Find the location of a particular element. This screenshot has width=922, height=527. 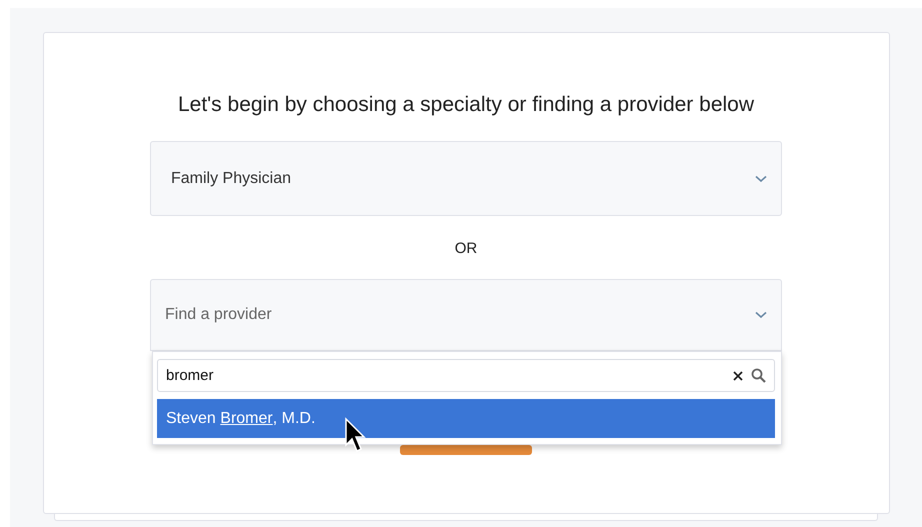

specialty-select: Family Physician is located at coordinates (466, 178).